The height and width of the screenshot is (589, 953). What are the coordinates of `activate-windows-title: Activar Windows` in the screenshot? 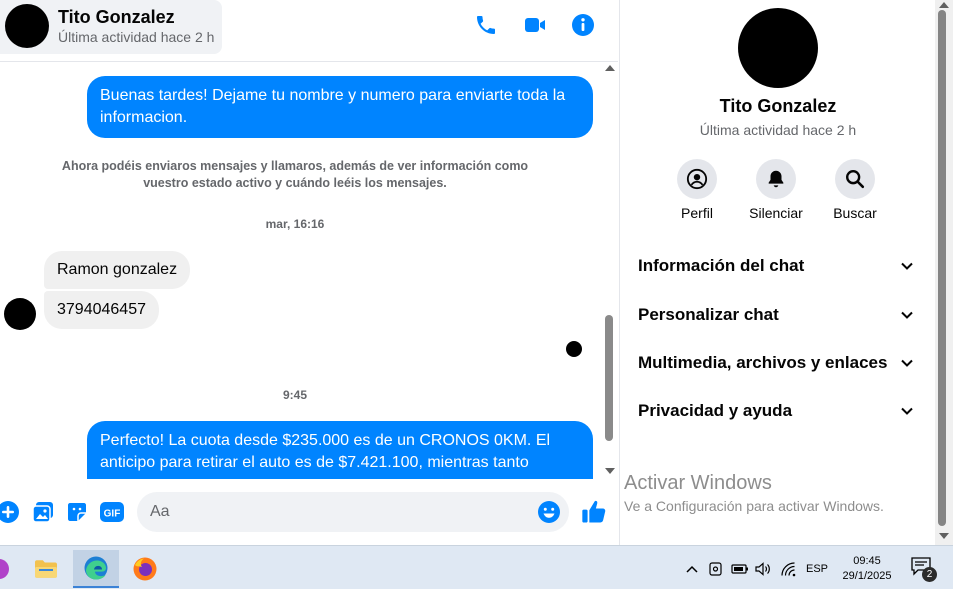 It's located at (698, 483).